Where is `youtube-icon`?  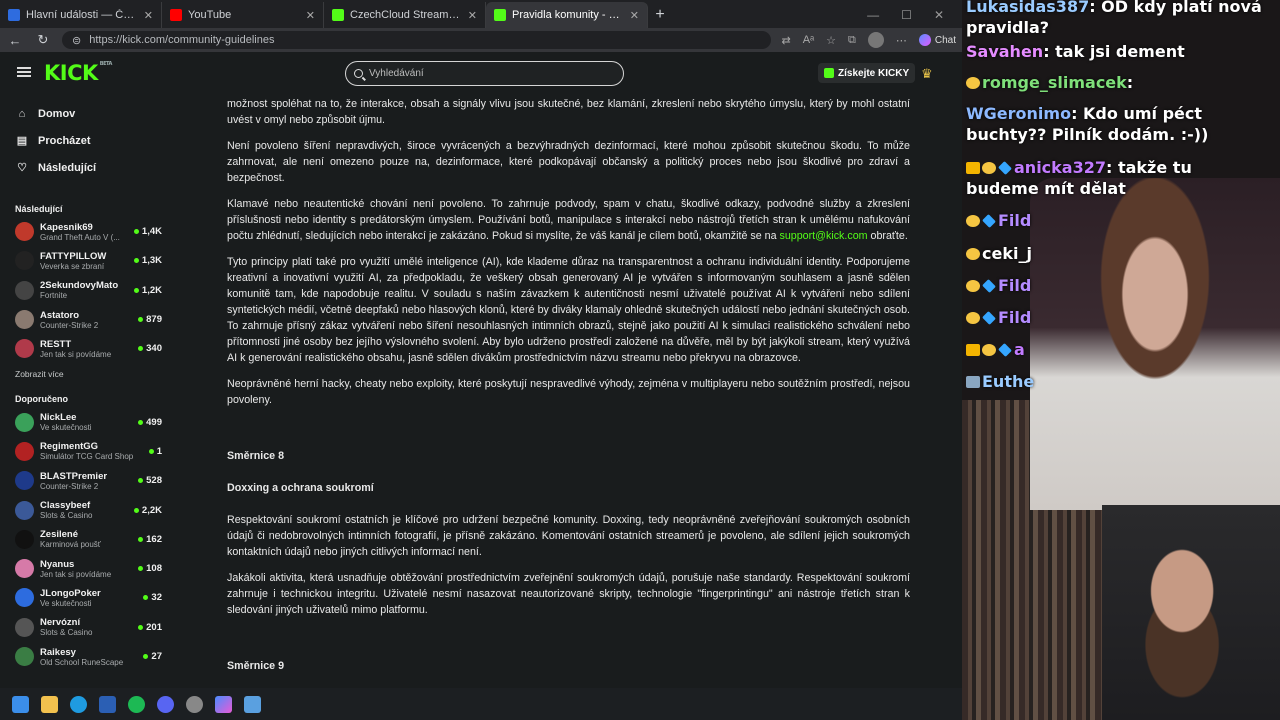 youtube-icon is located at coordinates (176, 15).